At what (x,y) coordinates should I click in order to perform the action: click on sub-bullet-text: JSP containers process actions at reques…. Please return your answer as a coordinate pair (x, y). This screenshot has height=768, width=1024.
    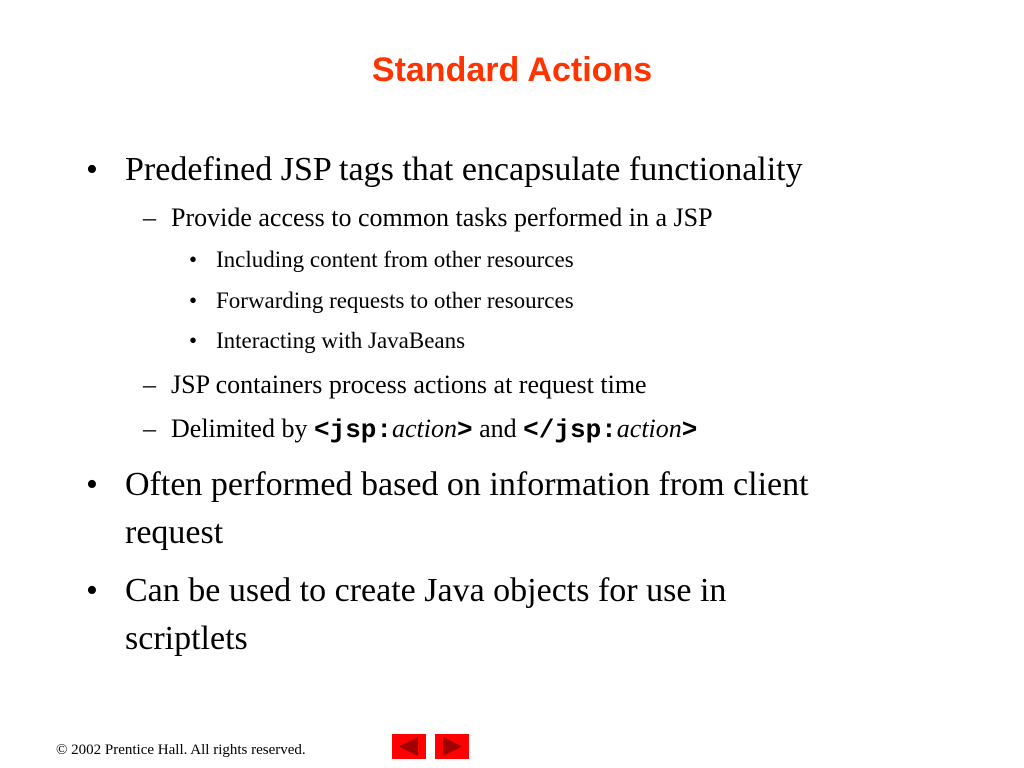
    Looking at the image, I should click on (409, 384).